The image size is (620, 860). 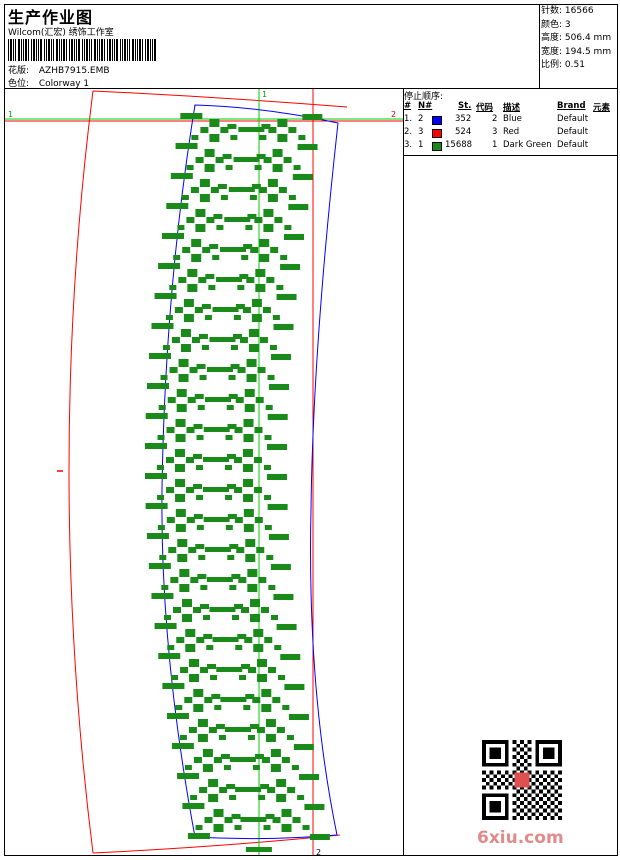 What do you see at coordinates (520, 838) in the screenshot?
I see `watermark-site: 6xiu.com` at bounding box center [520, 838].